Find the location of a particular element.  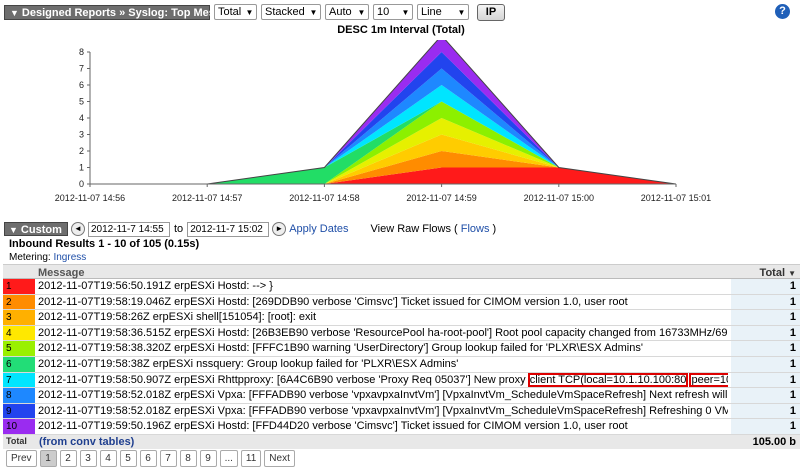

metering-value-link: Ingress is located at coordinates (69, 257).